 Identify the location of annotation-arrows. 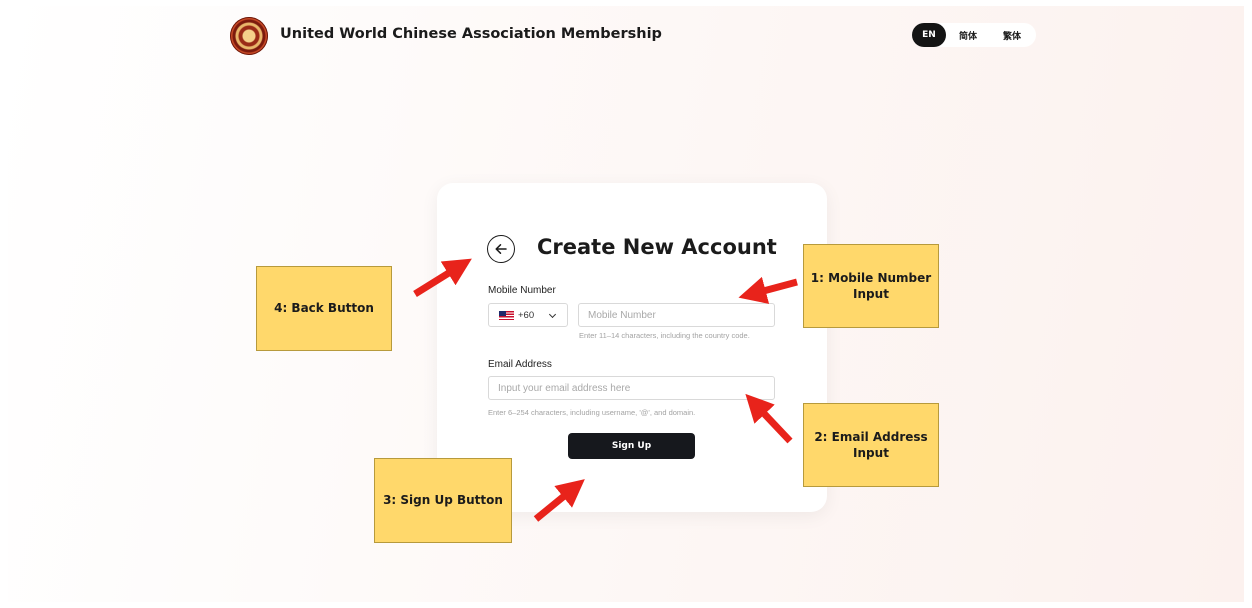
(605, 390).